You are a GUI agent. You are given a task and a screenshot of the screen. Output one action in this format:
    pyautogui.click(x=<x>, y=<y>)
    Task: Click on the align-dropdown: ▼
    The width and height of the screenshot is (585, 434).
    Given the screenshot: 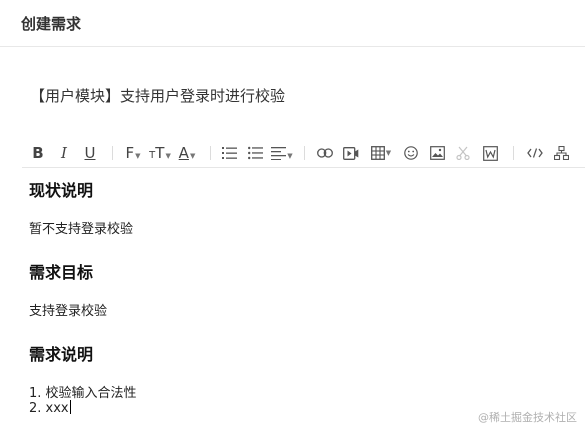 What is the action you would take?
    pyautogui.click(x=282, y=153)
    